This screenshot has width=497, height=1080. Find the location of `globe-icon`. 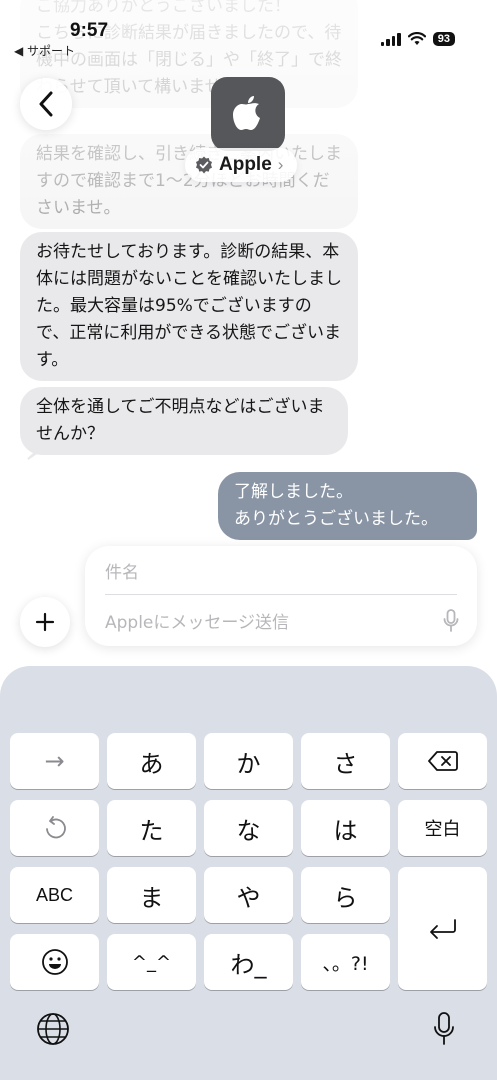

globe-icon is located at coordinates (53, 1029).